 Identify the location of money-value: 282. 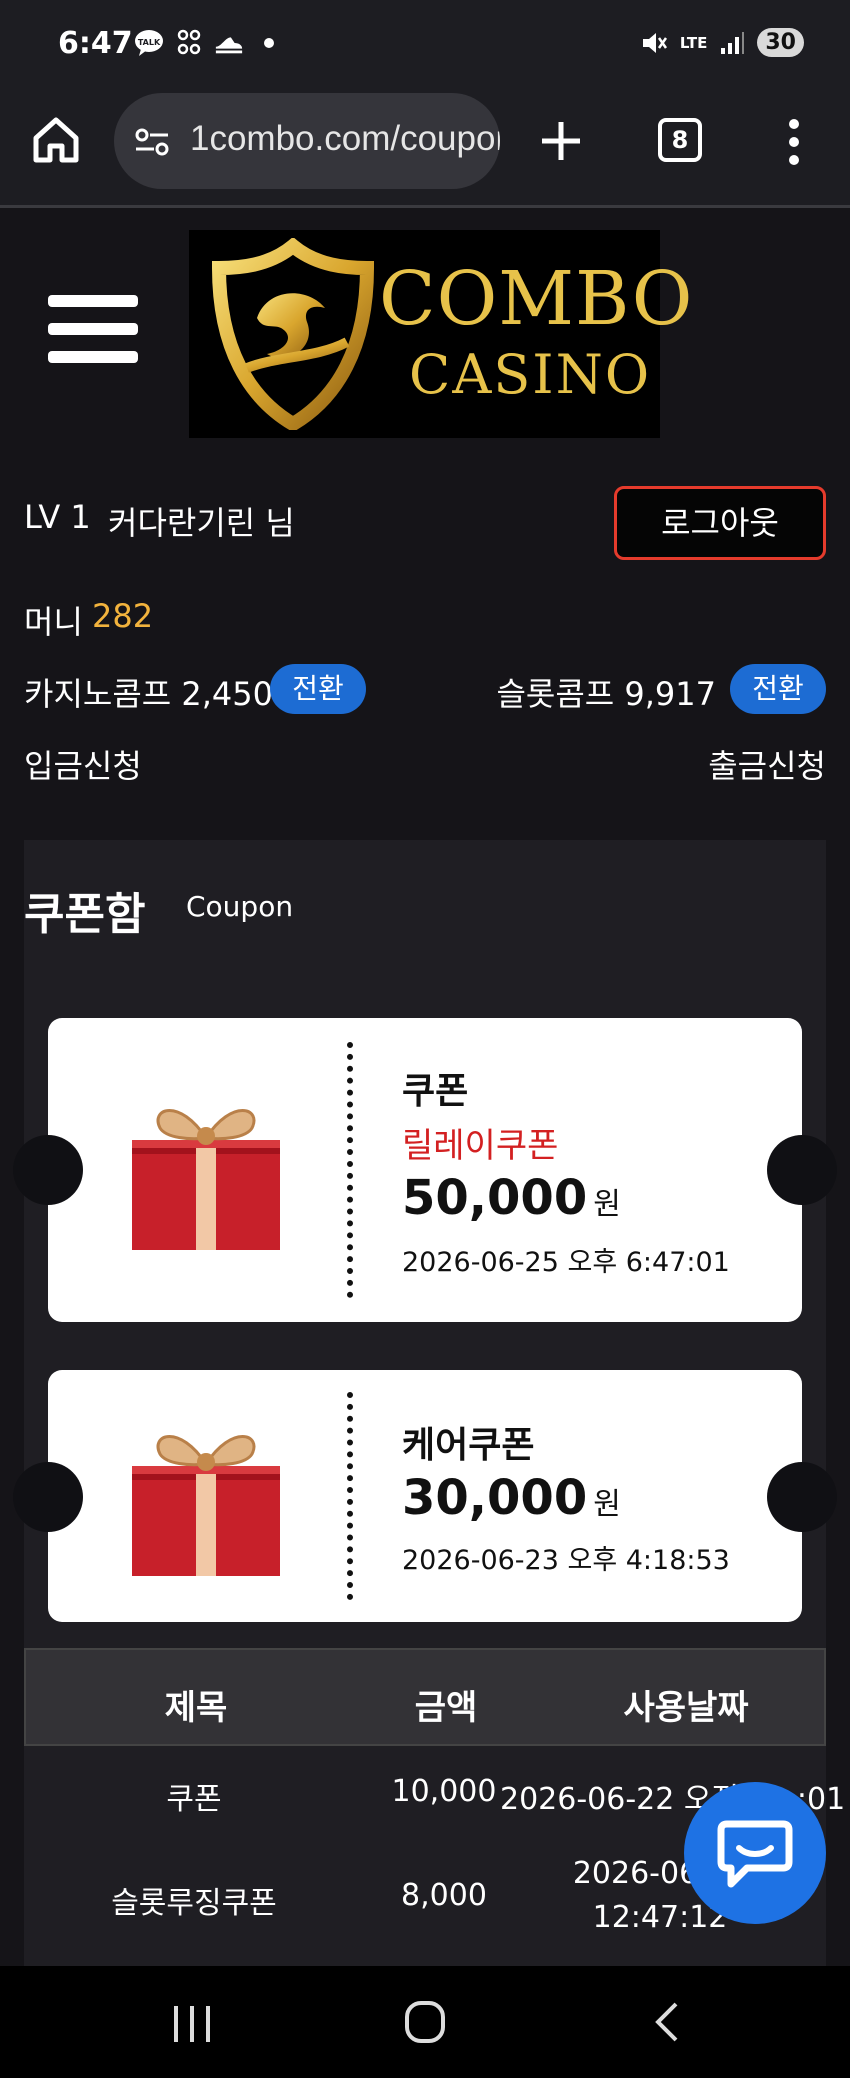
(123, 616).